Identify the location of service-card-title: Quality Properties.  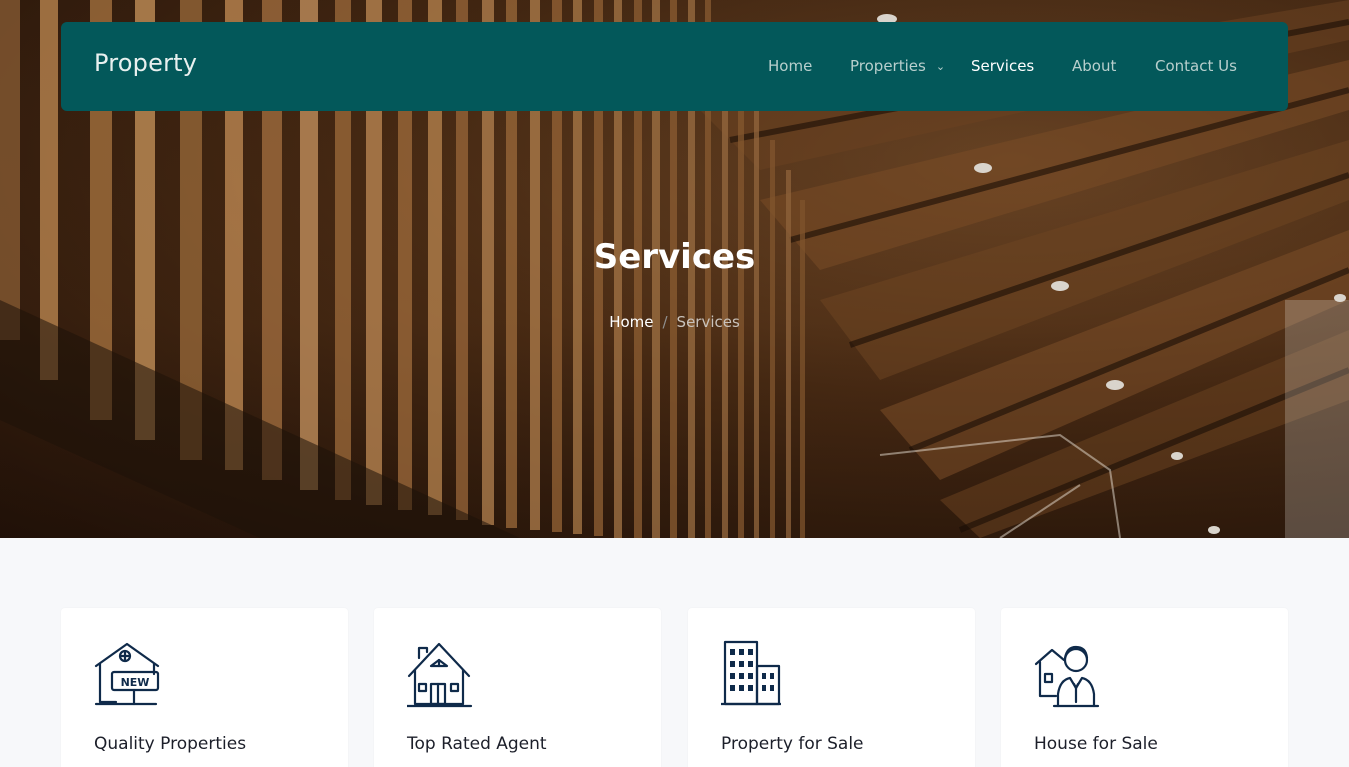
(170, 744).